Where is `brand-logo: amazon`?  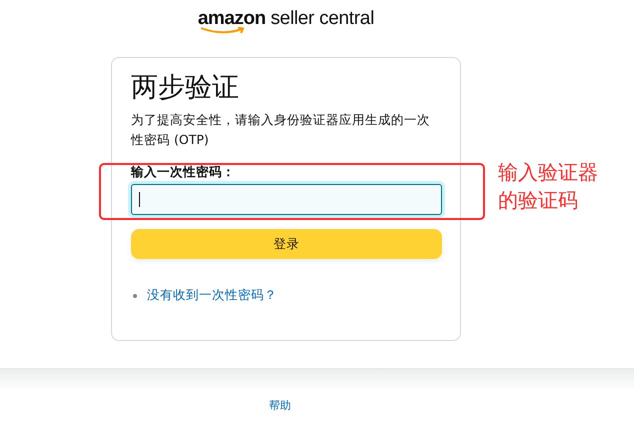 brand-logo: amazon is located at coordinates (232, 19).